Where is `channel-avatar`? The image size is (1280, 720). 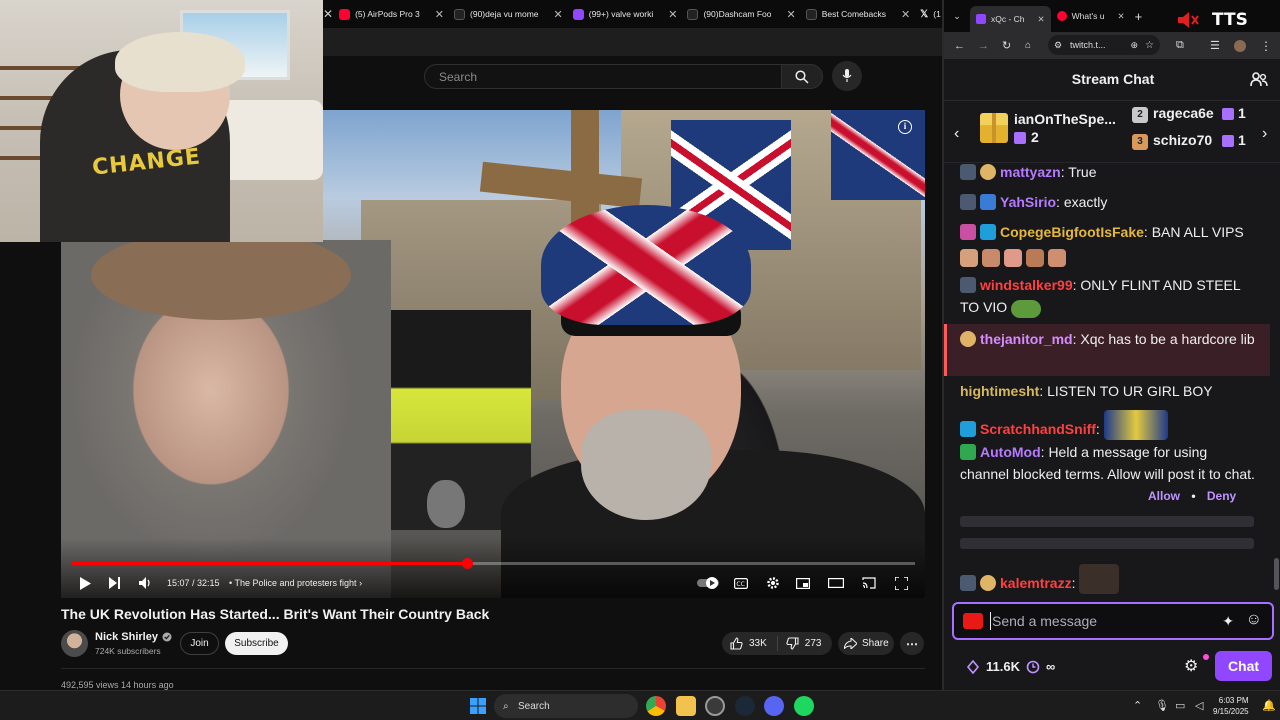
channel-avatar is located at coordinates (74, 643).